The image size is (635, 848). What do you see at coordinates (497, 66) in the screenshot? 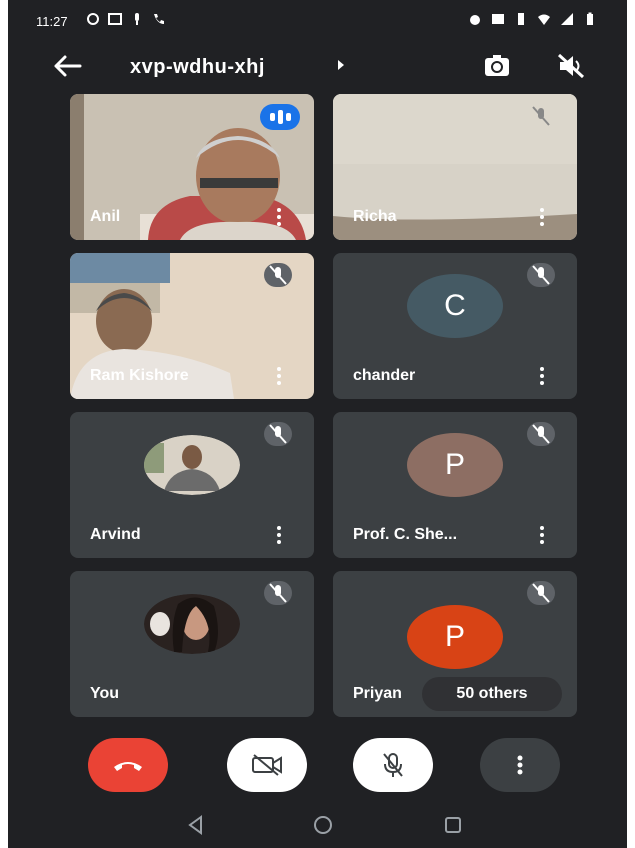
I see `camera-switch-icon` at bounding box center [497, 66].